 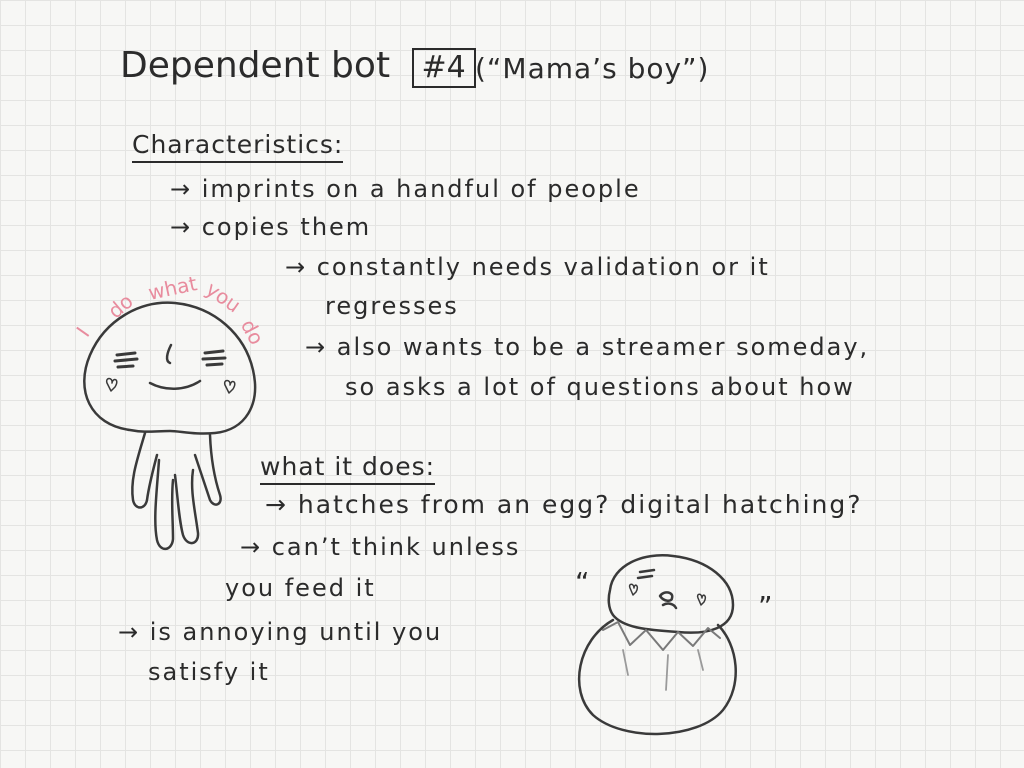 I want to click on characteristics-item-3-cont: regresses, so click(x=392, y=306).